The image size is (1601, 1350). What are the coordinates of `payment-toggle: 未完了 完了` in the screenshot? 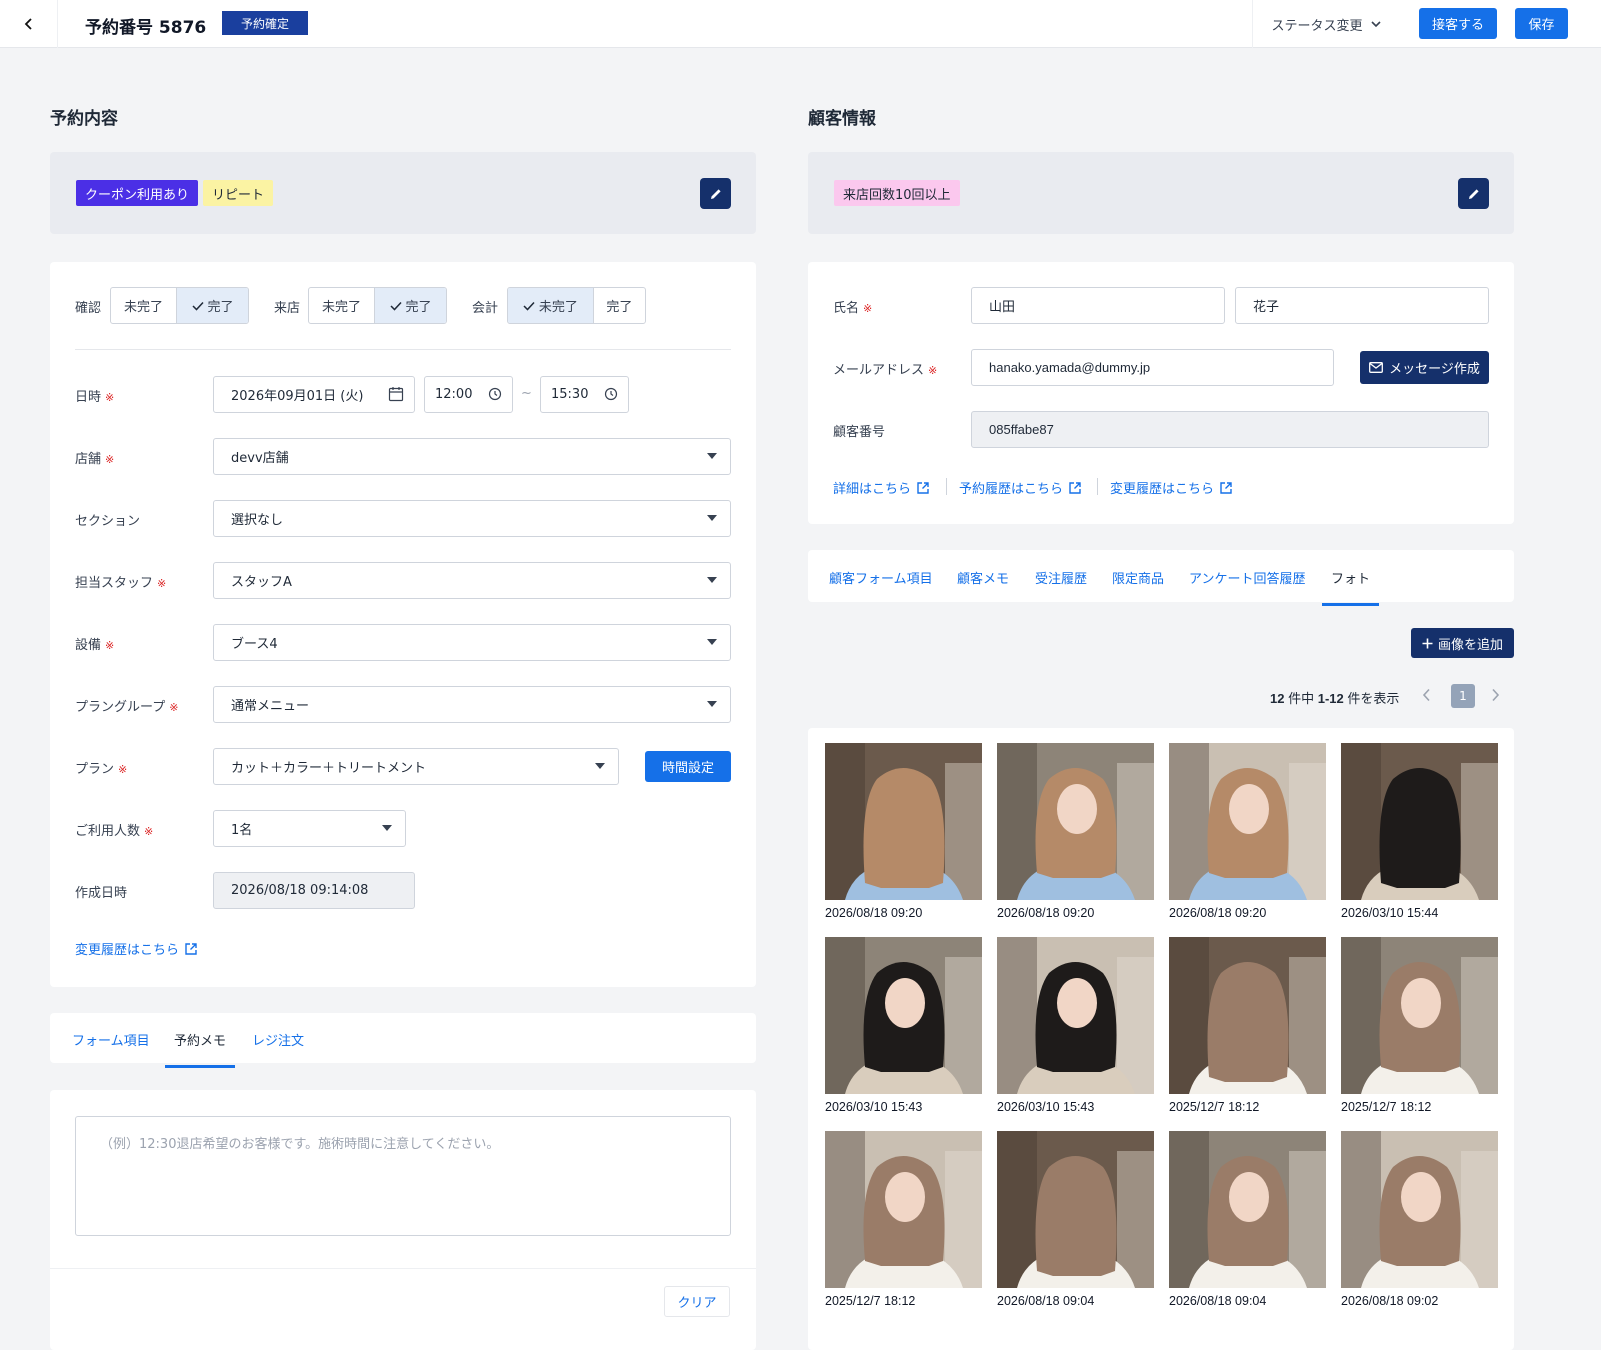 It's located at (576, 305).